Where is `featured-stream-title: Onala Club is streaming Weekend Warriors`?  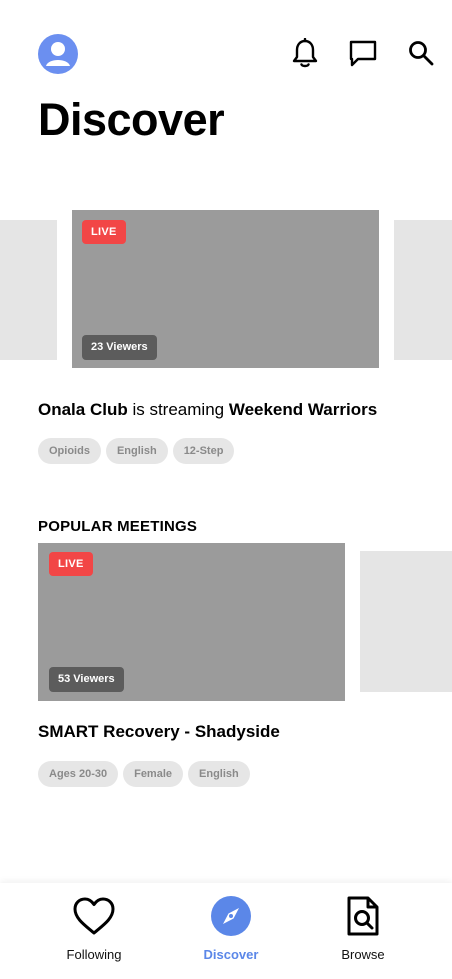 featured-stream-title: Onala Club is streaming Weekend Warriors is located at coordinates (207, 410).